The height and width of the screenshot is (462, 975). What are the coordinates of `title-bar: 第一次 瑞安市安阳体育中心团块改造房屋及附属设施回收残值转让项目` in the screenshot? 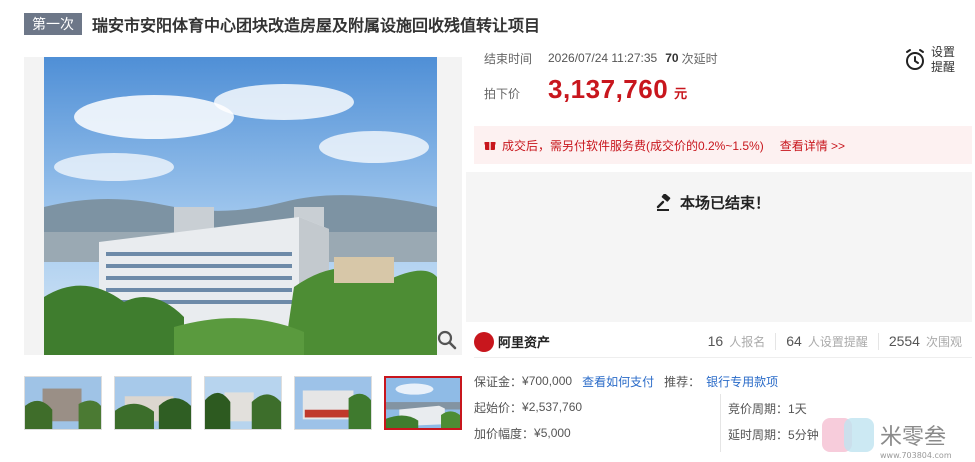 It's located at (282, 24).